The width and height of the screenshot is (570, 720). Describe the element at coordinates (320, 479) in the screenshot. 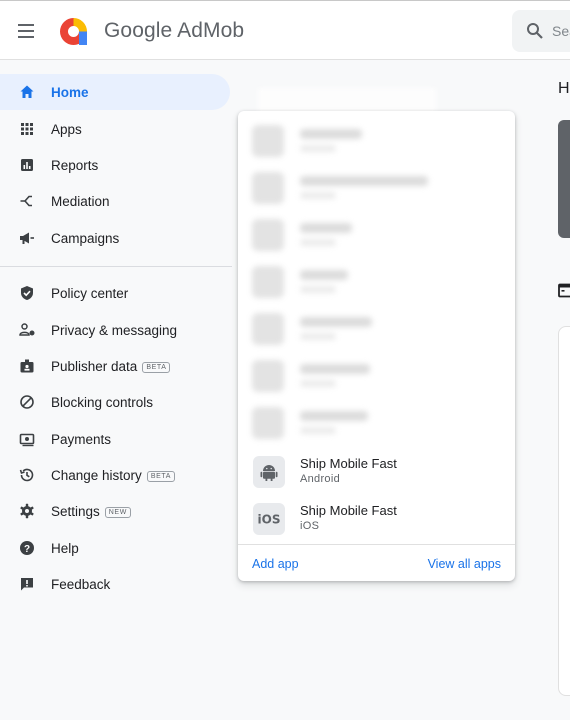

I see `app-platform: Android` at that location.